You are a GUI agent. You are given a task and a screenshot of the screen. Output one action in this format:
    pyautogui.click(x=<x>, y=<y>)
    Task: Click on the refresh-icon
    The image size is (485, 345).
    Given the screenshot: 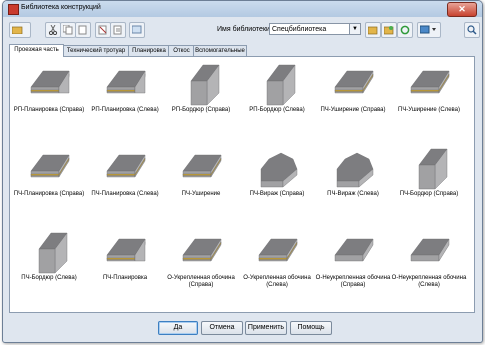 What is the action you would take?
    pyautogui.click(x=405, y=30)
    